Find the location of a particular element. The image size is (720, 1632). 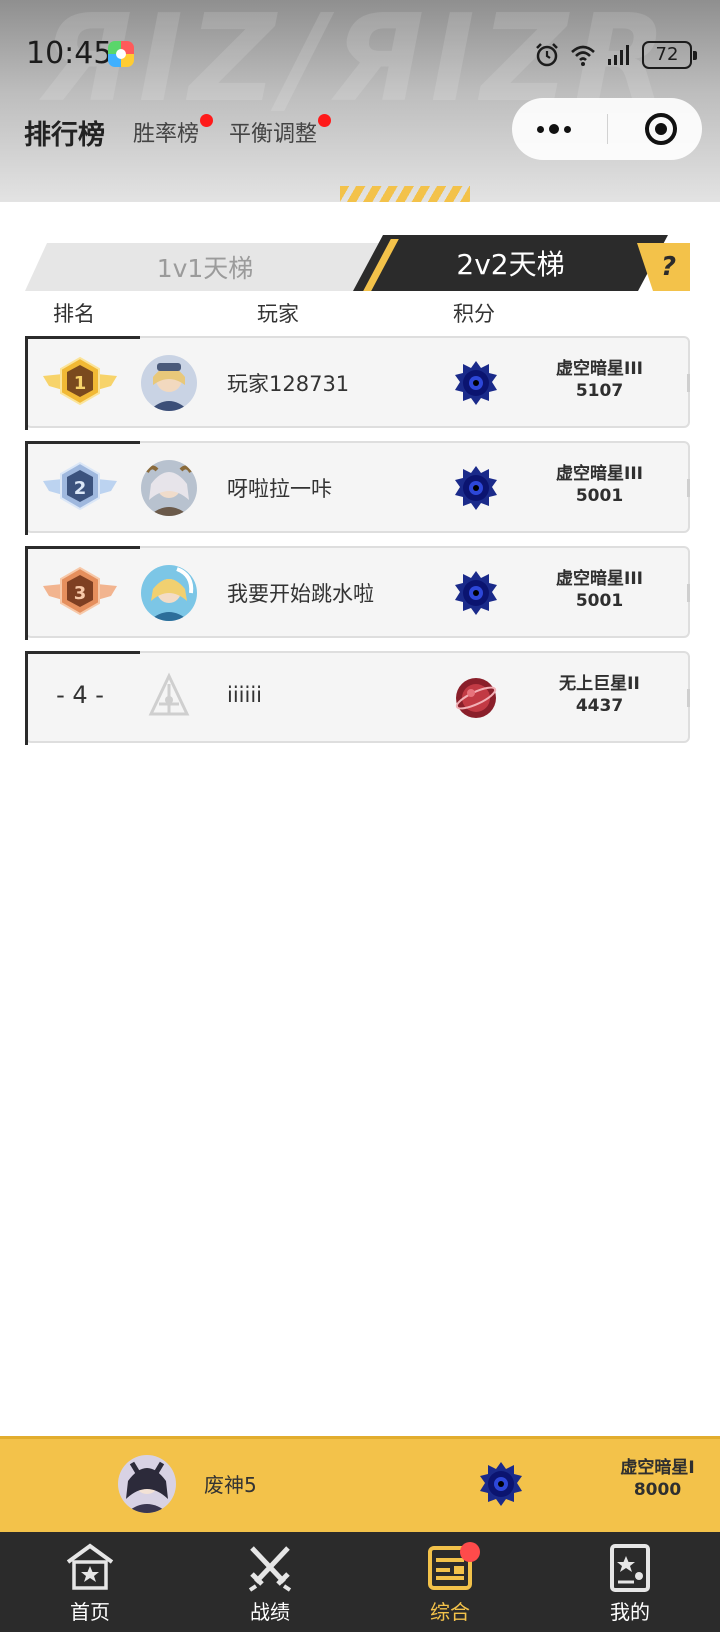

balance-adjust-link: 平衡调整 is located at coordinates (280, 131).